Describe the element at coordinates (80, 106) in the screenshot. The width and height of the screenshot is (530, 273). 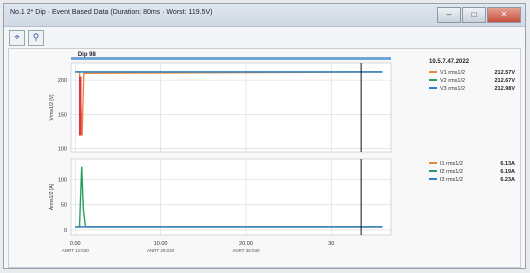
I see `dip-marker` at that location.